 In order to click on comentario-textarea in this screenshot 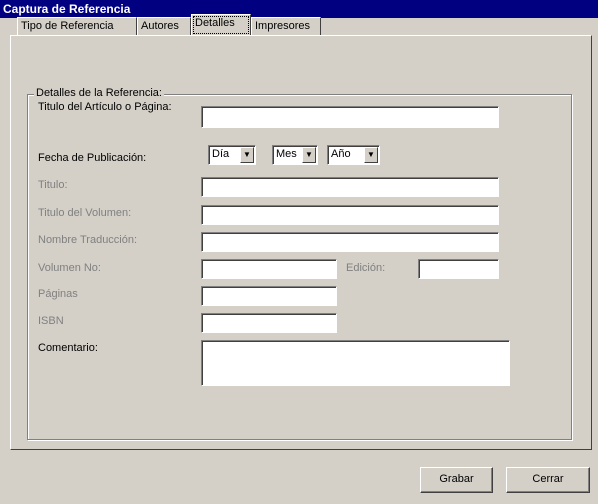, I will do `click(355, 363)`.